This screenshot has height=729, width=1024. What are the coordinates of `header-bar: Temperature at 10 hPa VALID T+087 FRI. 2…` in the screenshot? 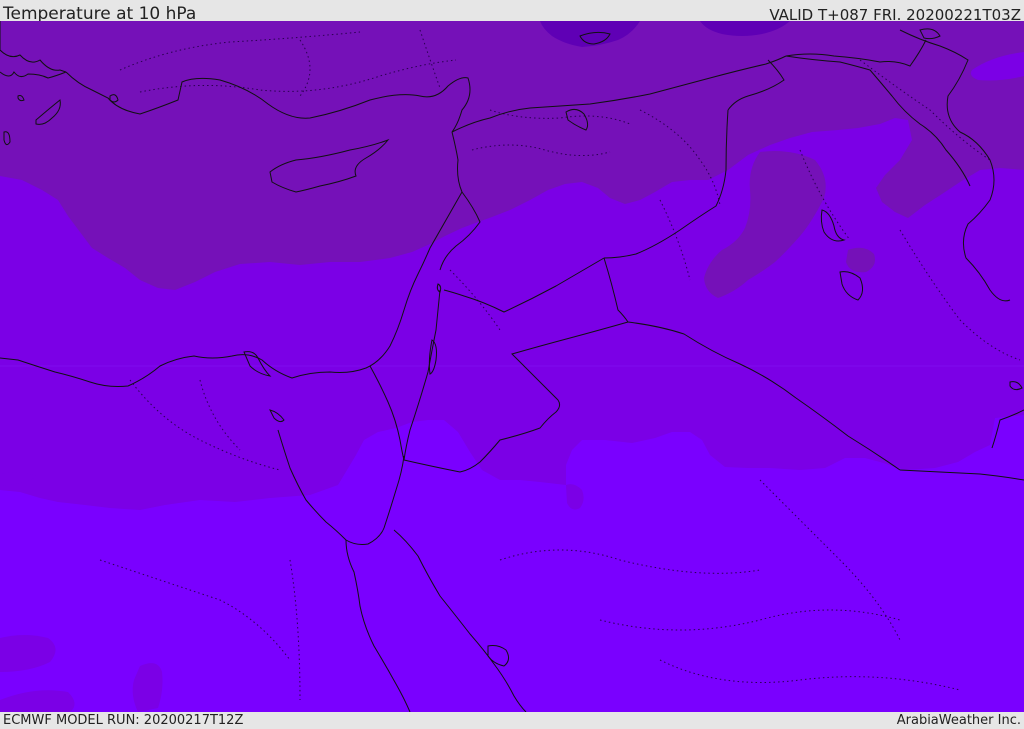 It's located at (512, 12).